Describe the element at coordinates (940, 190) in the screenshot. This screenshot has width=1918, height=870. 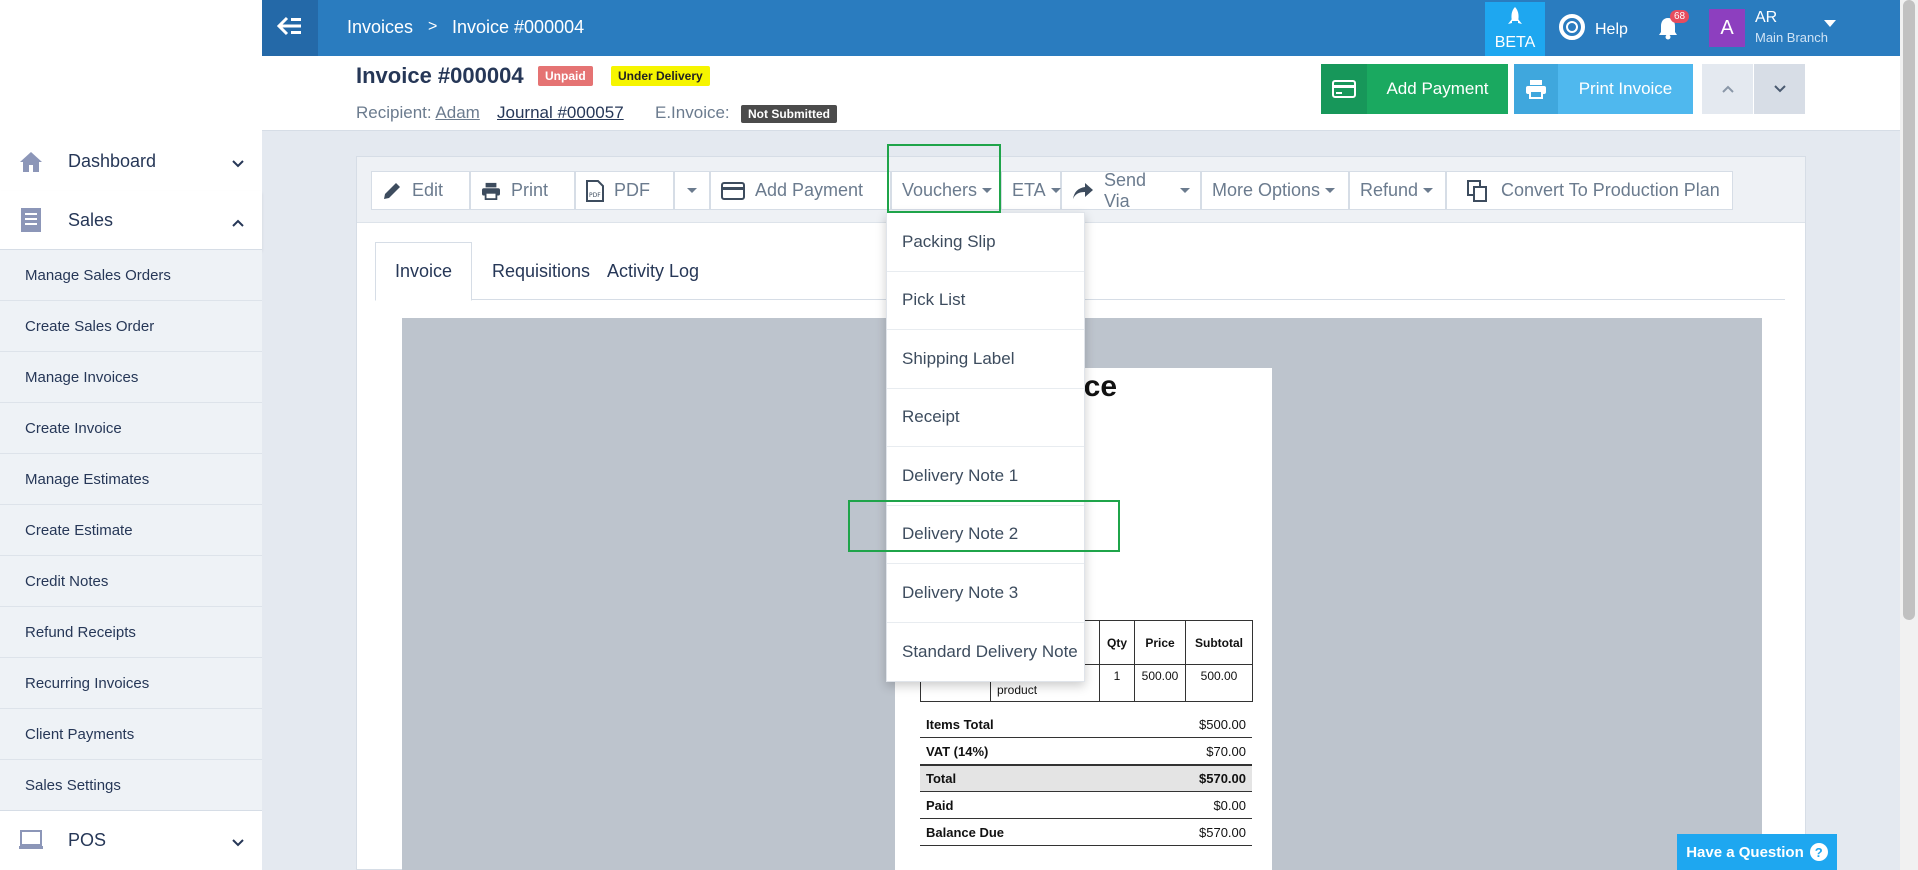
I see `vouchers-label: Vouchers` at that location.